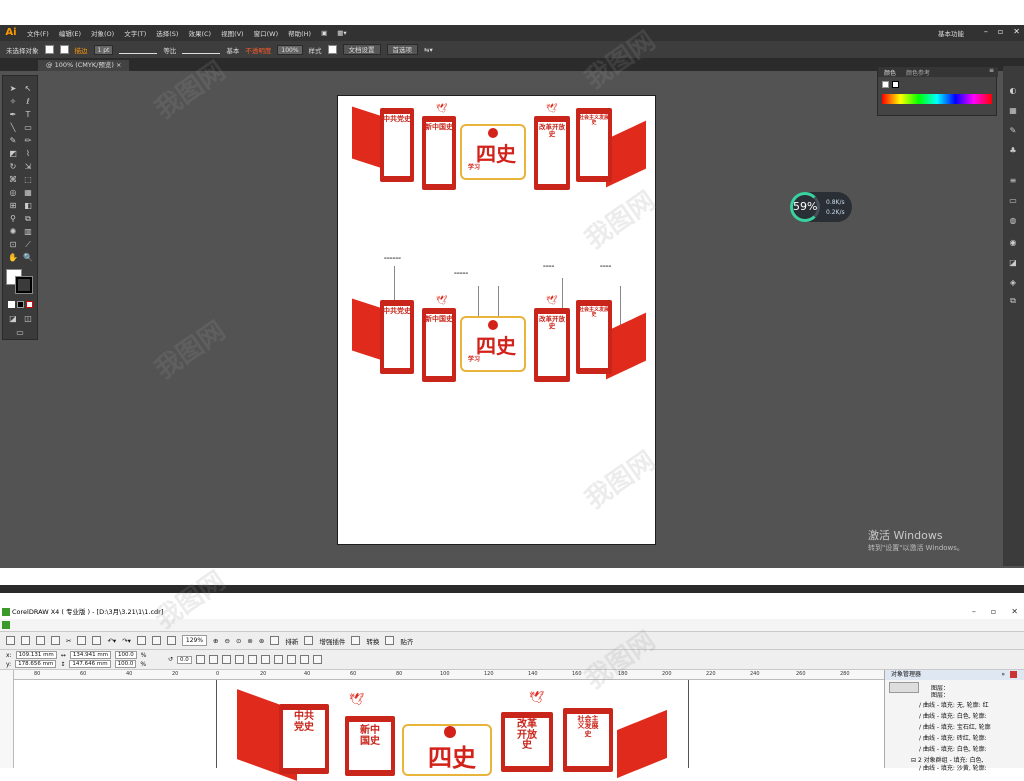 The image size is (1024, 781). Describe the element at coordinates (821, 207) in the screenshot. I see `network-speed-widget: 59% 0.8K/s 0.2K/s` at that location.